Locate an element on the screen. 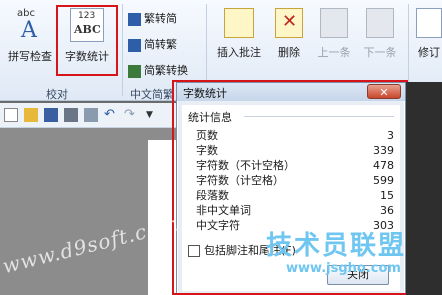  redo-icon: ↷ is located at coordinates (131, 115).